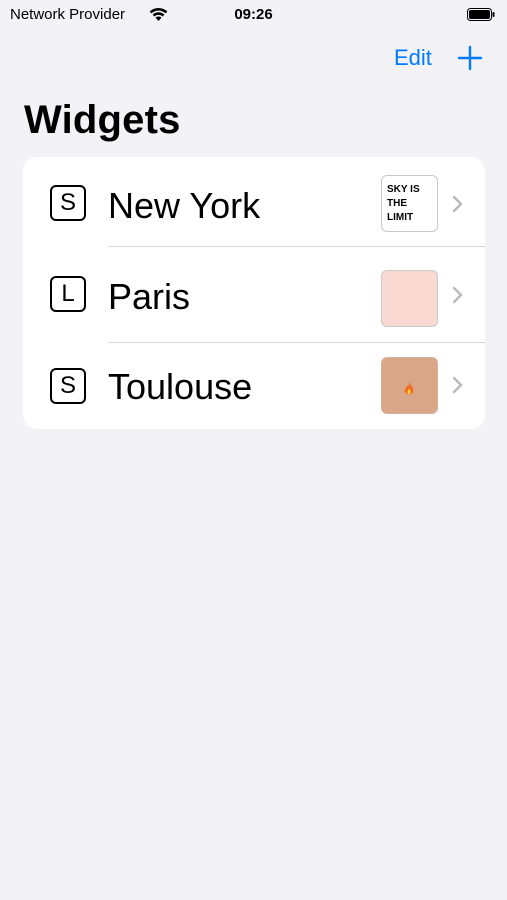 Image resolution: width=507 pixels, height=900 pixels. What do you see at coordinates (481, 14) in the screenshot?
I see `battery-icon` at bounding box center [481, 14].